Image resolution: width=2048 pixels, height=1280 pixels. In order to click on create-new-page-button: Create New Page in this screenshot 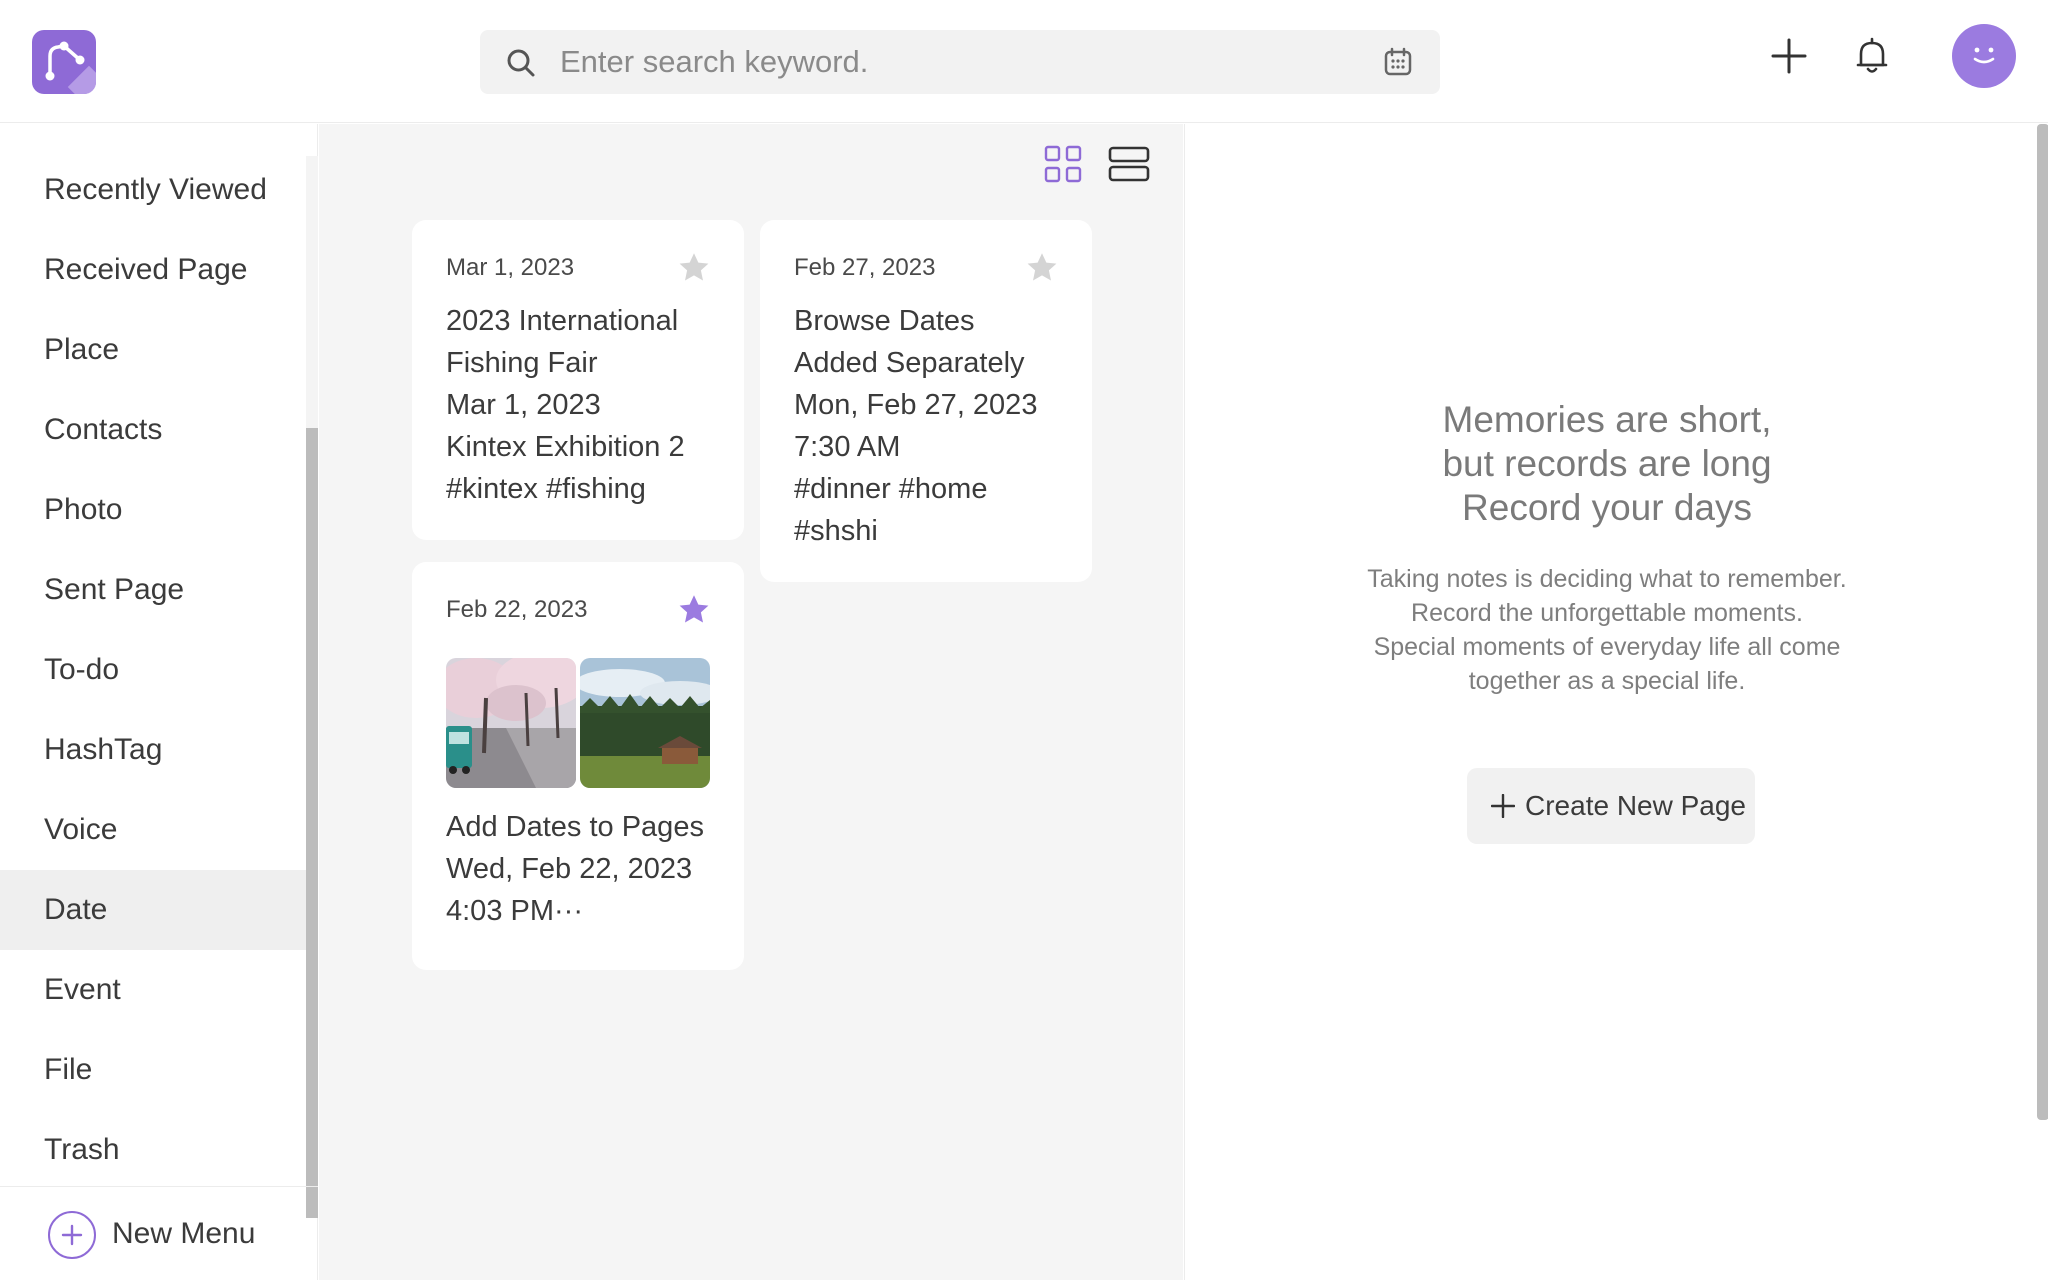, I will do `click(1611, 806)`.